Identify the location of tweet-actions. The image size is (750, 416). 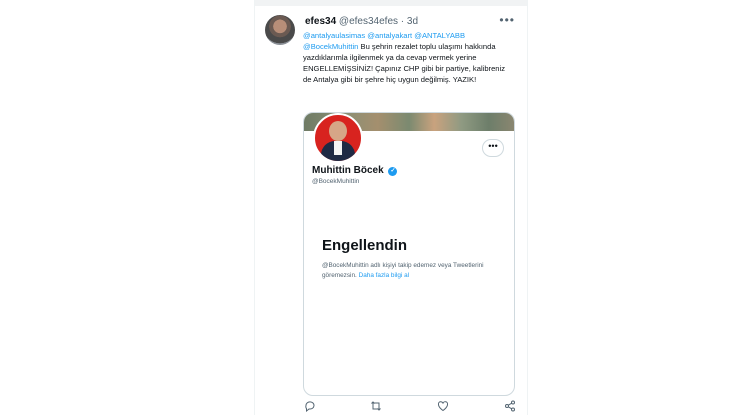
(410, 407).